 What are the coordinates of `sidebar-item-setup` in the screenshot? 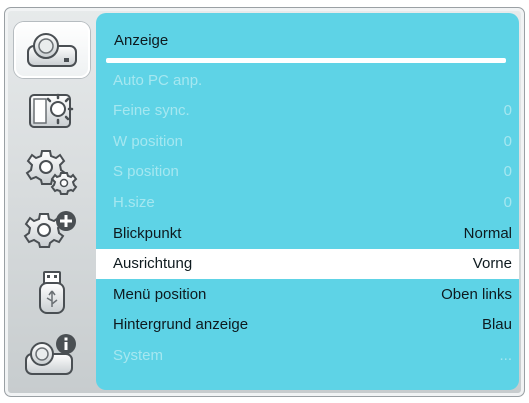 It's located at (52, 172).